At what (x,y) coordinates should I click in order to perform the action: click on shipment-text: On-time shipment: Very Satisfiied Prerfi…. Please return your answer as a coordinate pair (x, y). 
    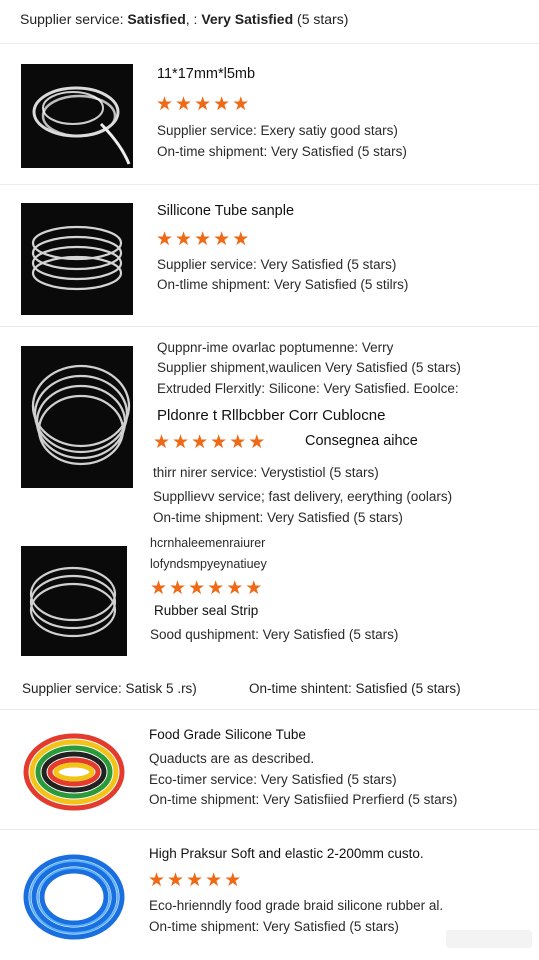
    Looking at the image, I should click on (303, 799).